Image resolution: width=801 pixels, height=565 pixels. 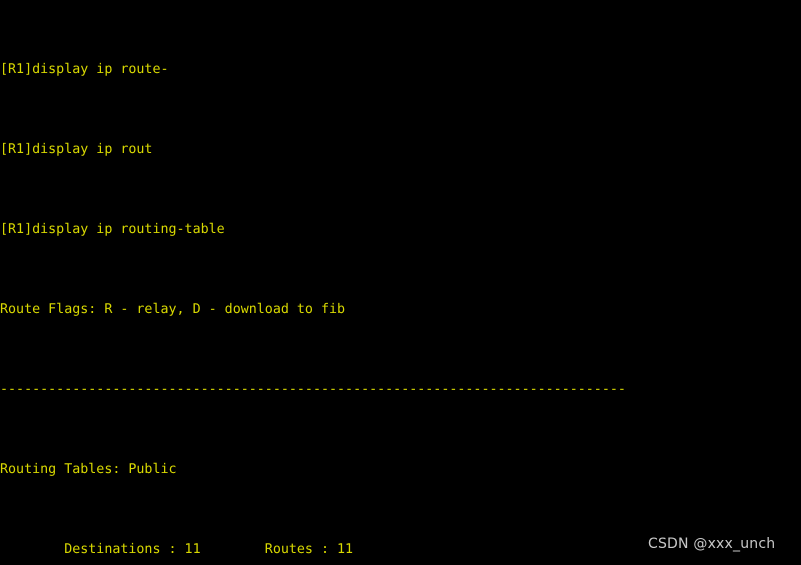 I want to click on routing-tables-scope: Routing Tables: Public, so click(x=88, y=469).